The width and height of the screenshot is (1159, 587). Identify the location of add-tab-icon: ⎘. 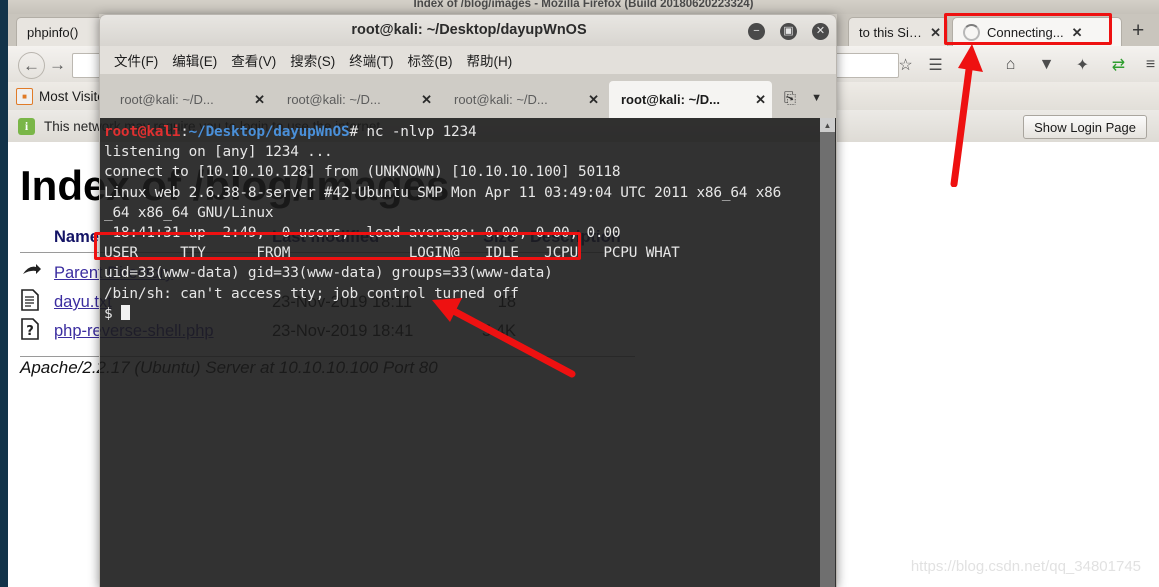
(790, 98).